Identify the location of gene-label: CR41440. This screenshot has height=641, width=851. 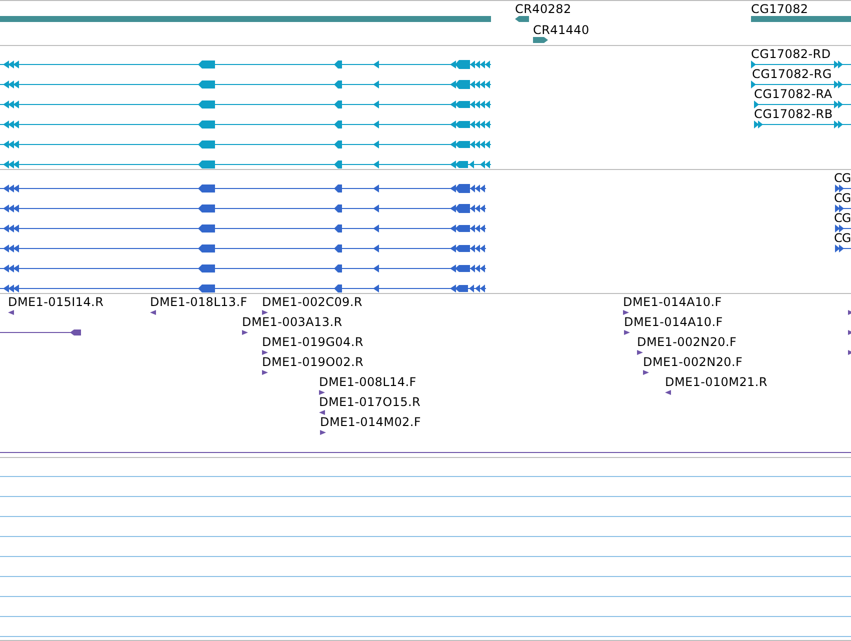
(561, 30).